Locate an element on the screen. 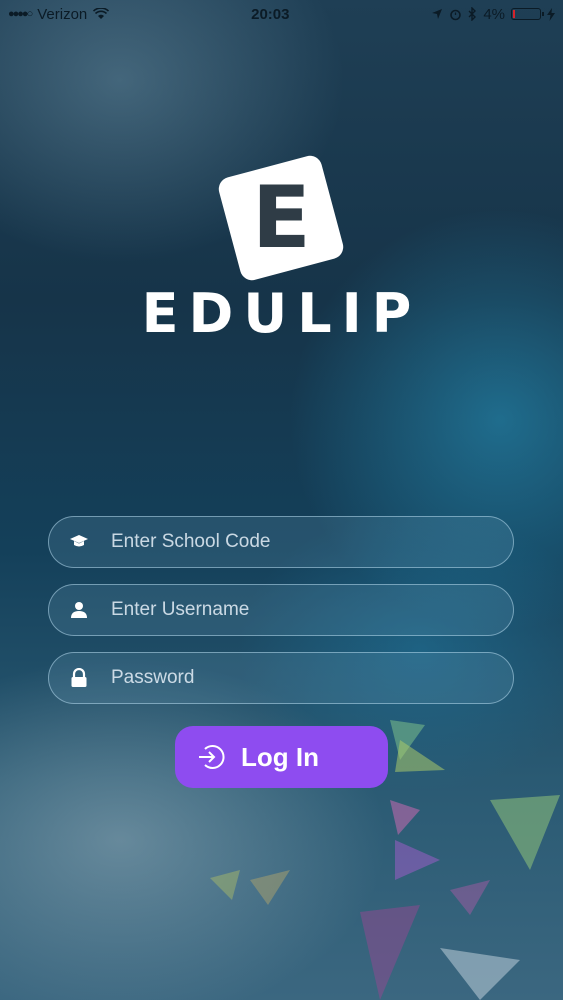 The image size is (563, 1000). username-field is located at coordinates (281, 610).